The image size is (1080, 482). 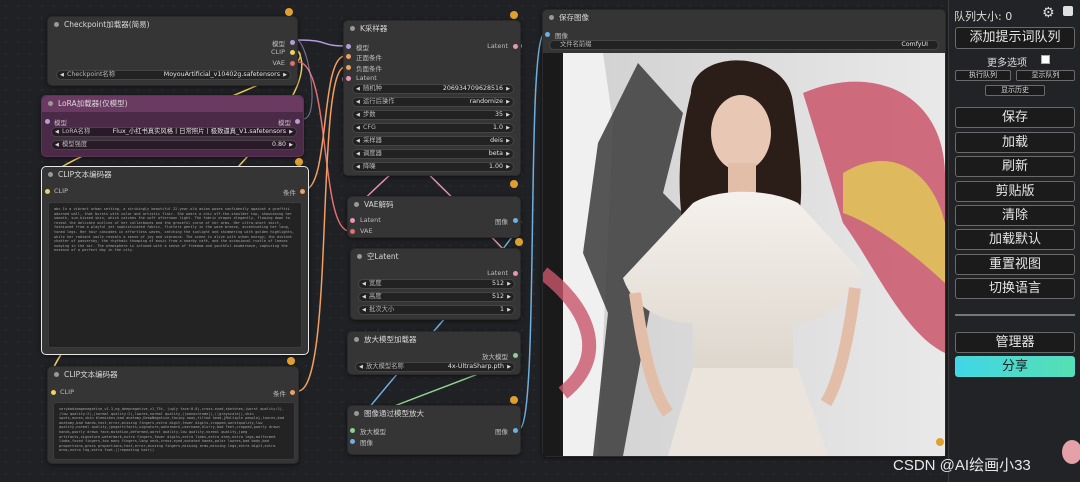 I want to click on clear-button: 清除, so click(x=1015, y=215).